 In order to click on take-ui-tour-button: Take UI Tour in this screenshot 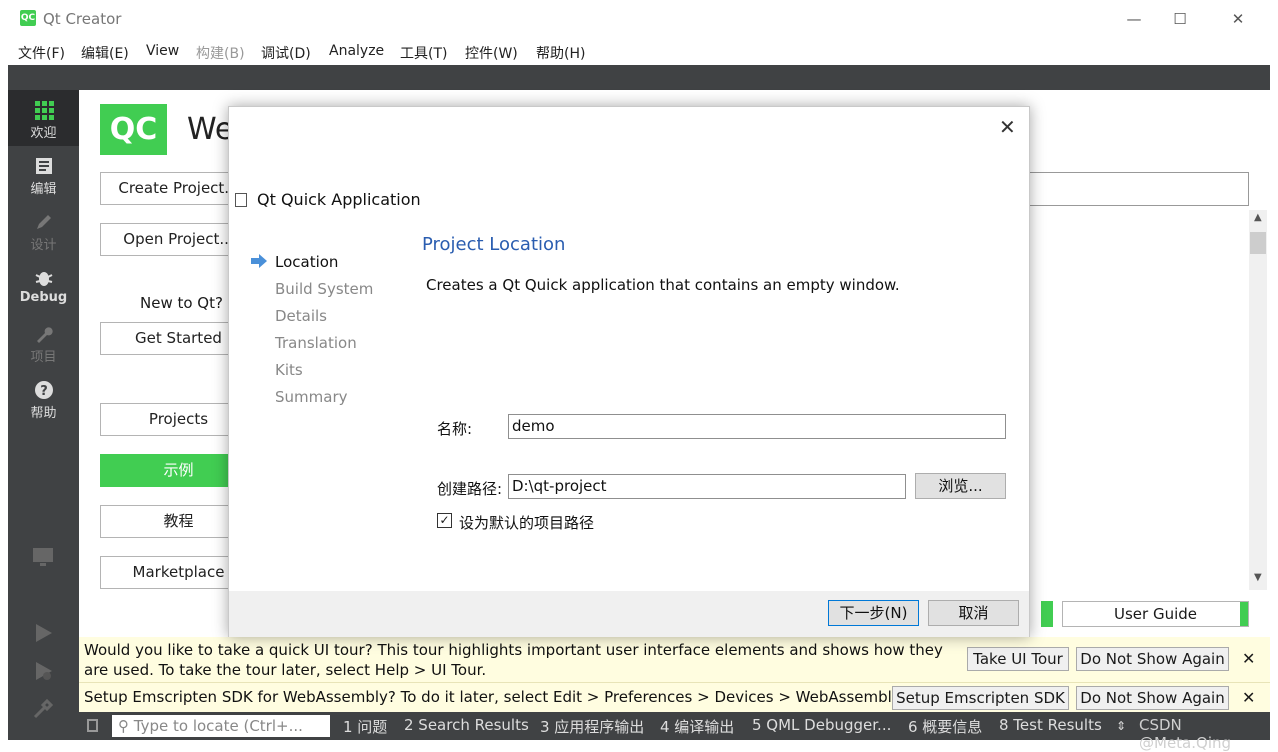, I will do `click(1018, 659)`.